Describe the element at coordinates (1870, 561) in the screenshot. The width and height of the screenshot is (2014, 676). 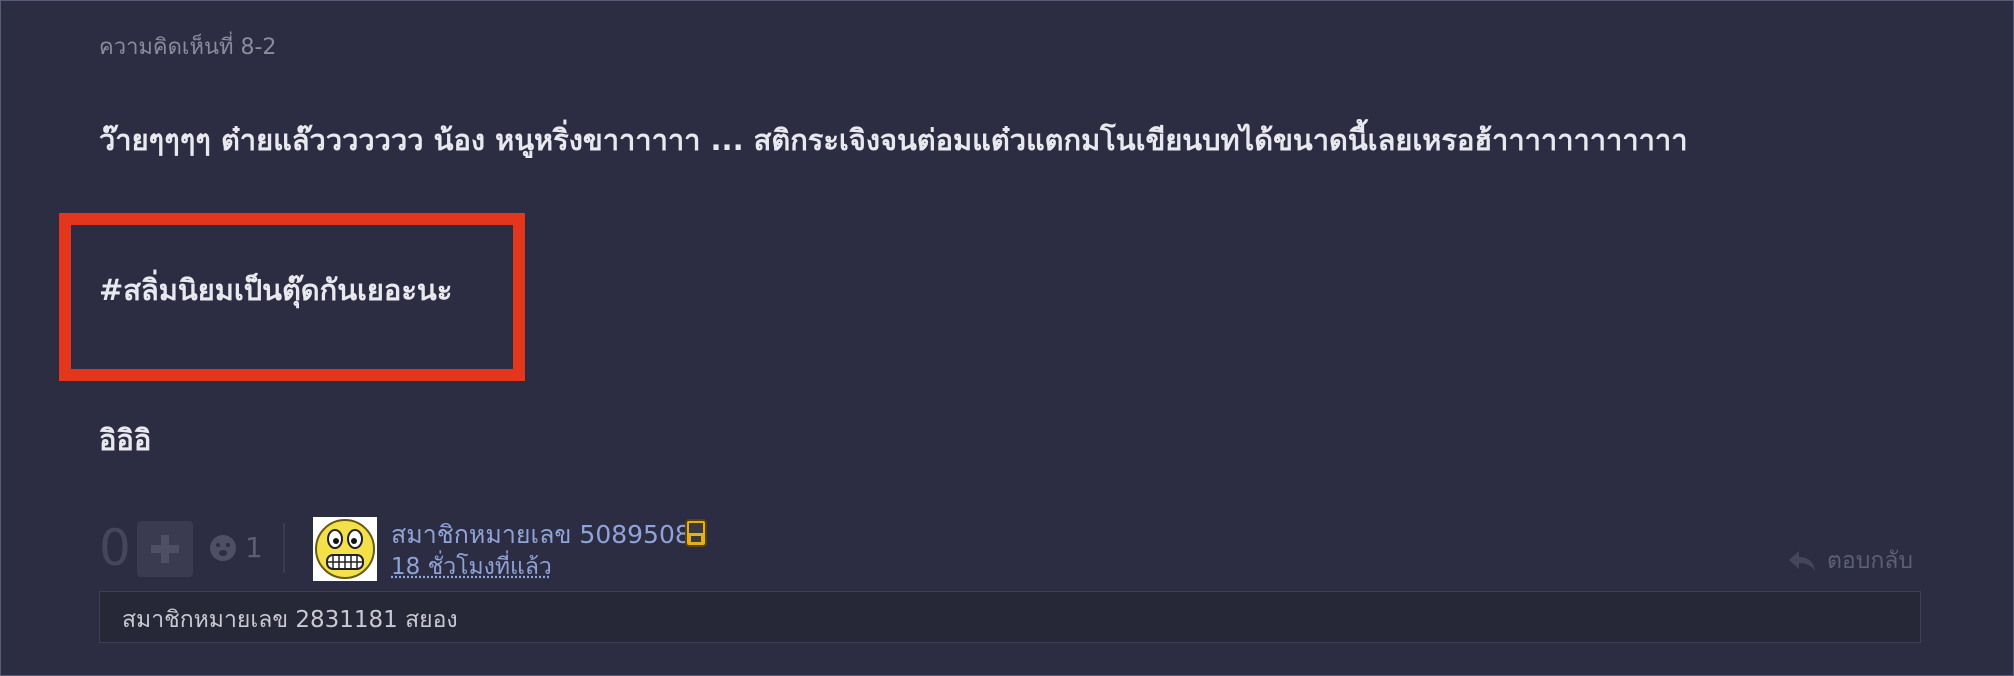
I see `reply-label: ตอบกลับ` at that location.